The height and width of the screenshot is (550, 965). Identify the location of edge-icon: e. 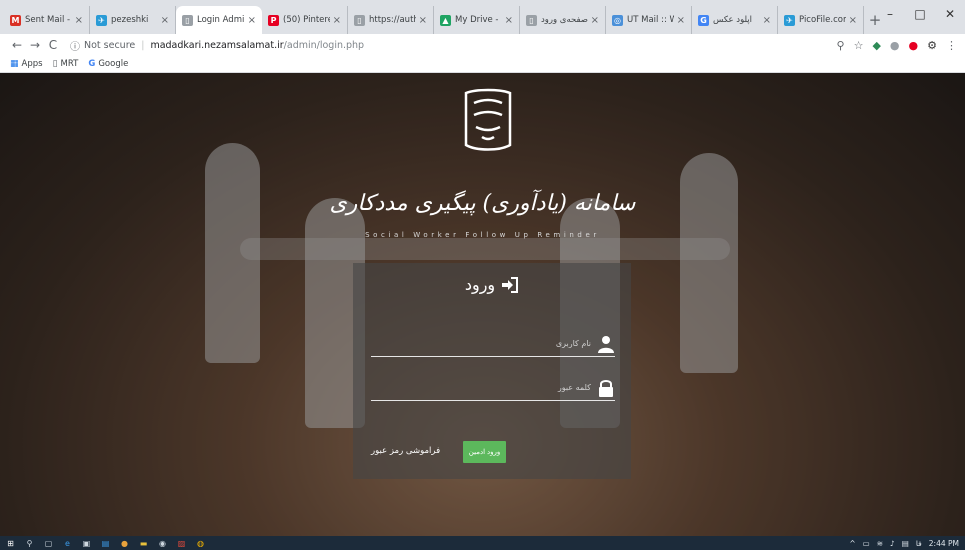
(67, 543).